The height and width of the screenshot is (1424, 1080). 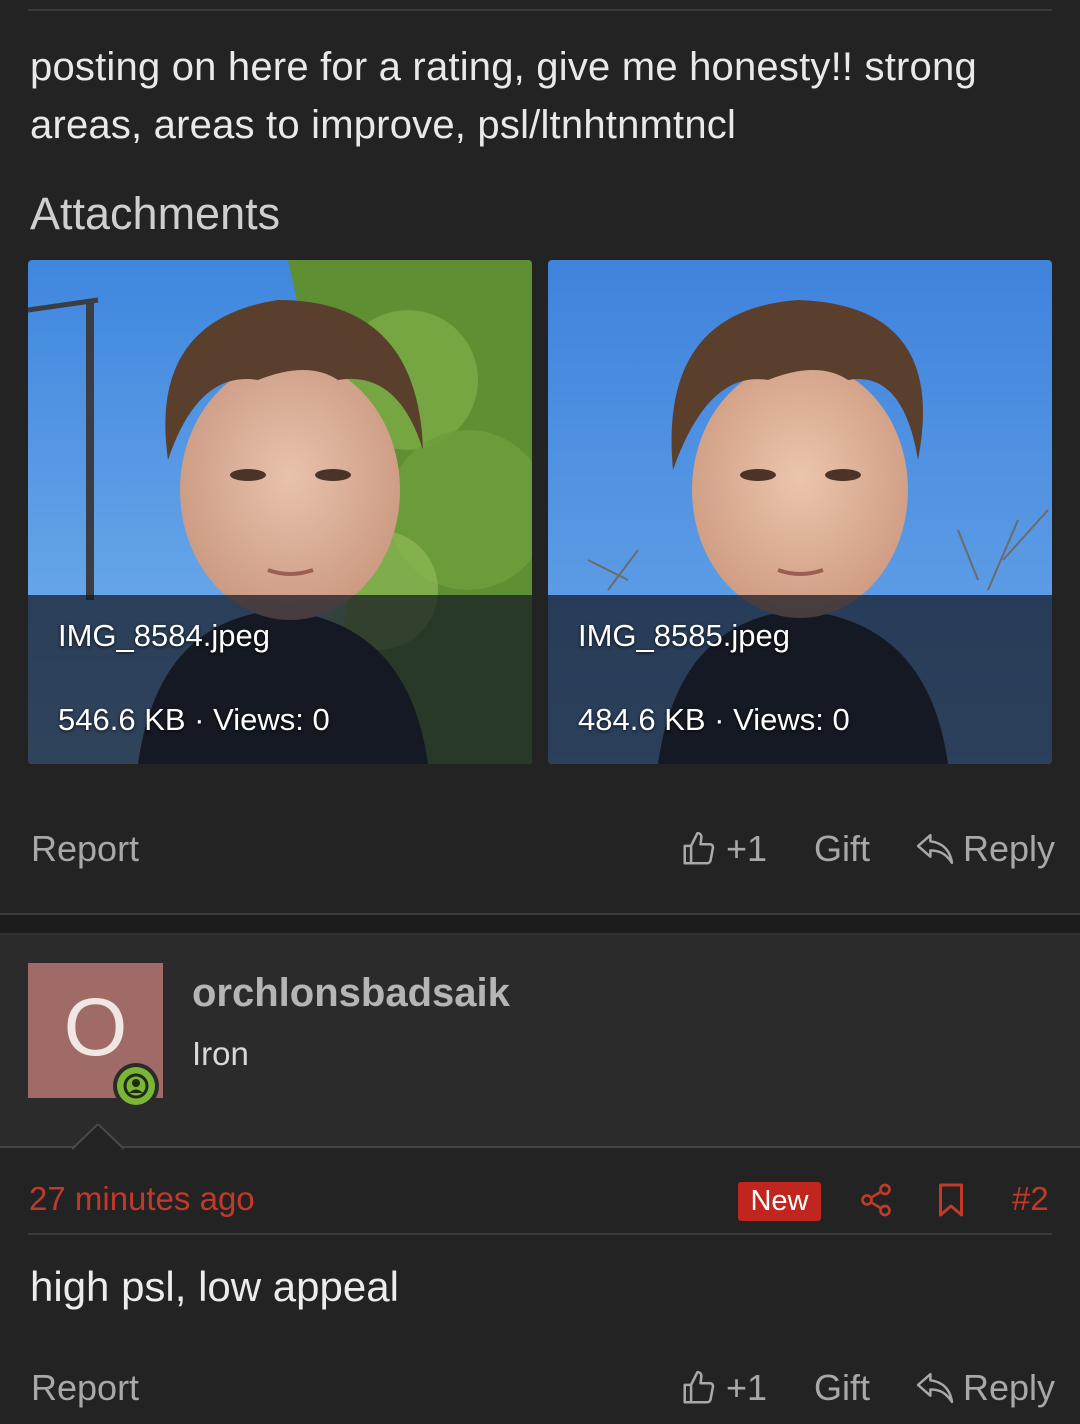 What do you see at coordinates (220, 1053) in the screenshot?
I see `user-rank: Iron` at bounding box center [220, 1053].